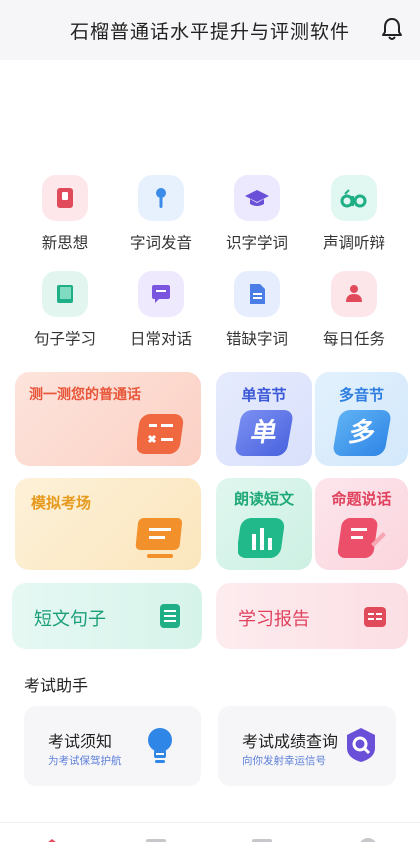  I want to click on bar-chart-icon, so click(261, 538).